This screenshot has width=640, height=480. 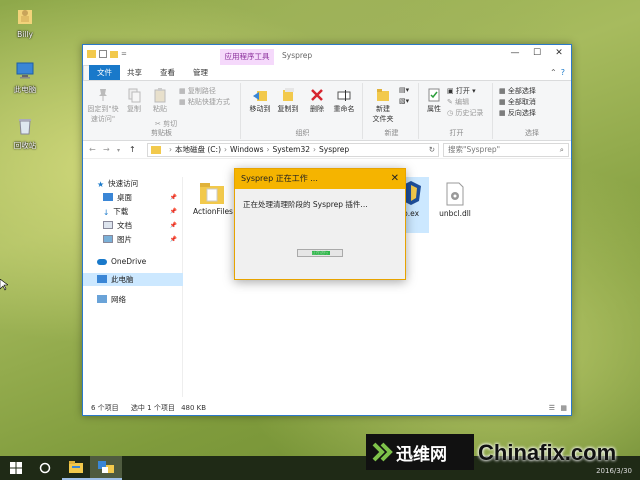 I want to click on title-bar: = 应用程序工具 Sysprep — ☐ ✕, so click(x=327, y=55).